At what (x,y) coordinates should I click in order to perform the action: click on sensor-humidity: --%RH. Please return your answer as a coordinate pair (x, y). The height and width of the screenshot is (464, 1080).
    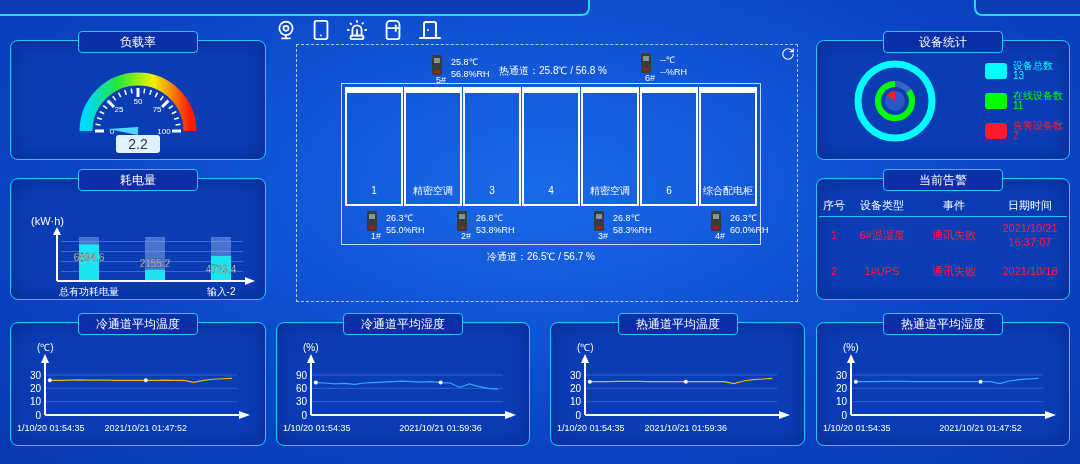
    Looking at the image, I should click on (673, 72).